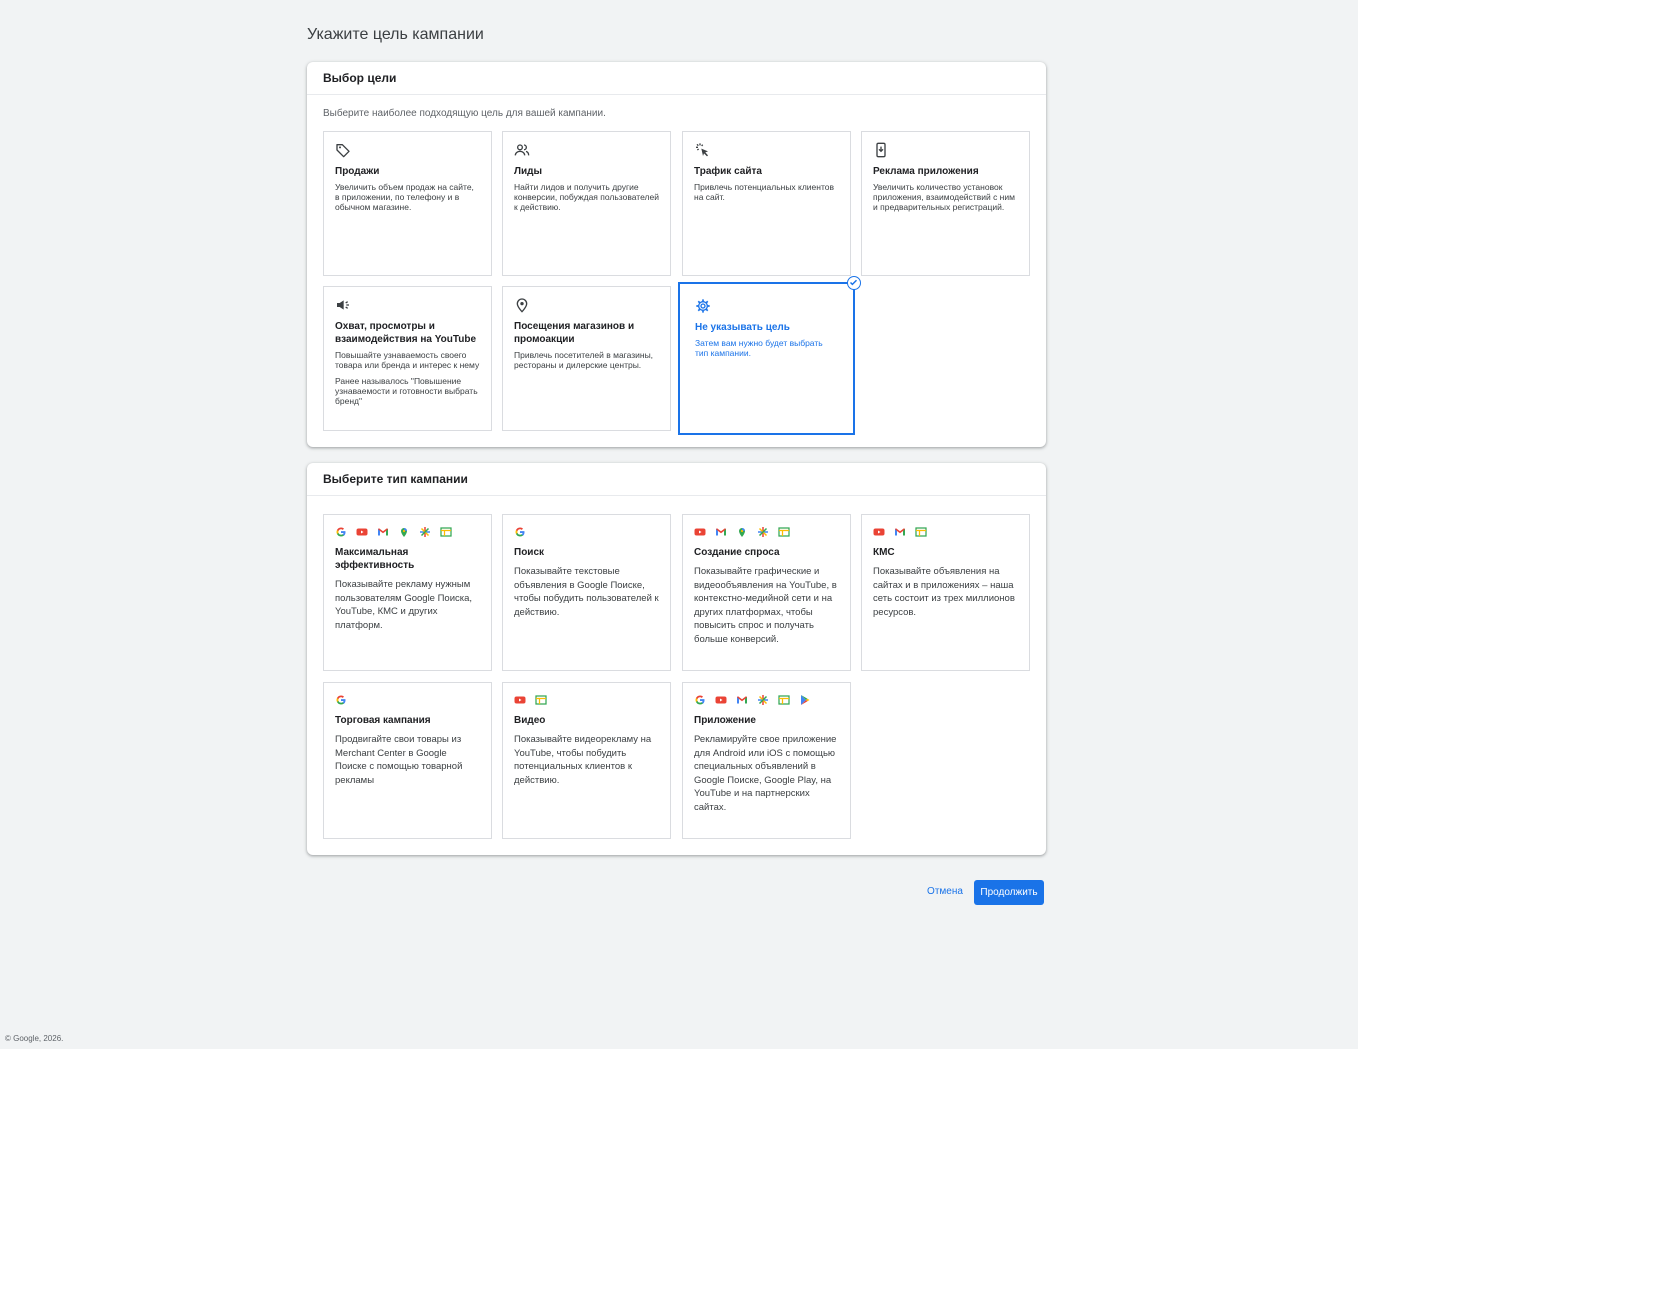  I want to click on cursor-click-icon, so click(703, 151).